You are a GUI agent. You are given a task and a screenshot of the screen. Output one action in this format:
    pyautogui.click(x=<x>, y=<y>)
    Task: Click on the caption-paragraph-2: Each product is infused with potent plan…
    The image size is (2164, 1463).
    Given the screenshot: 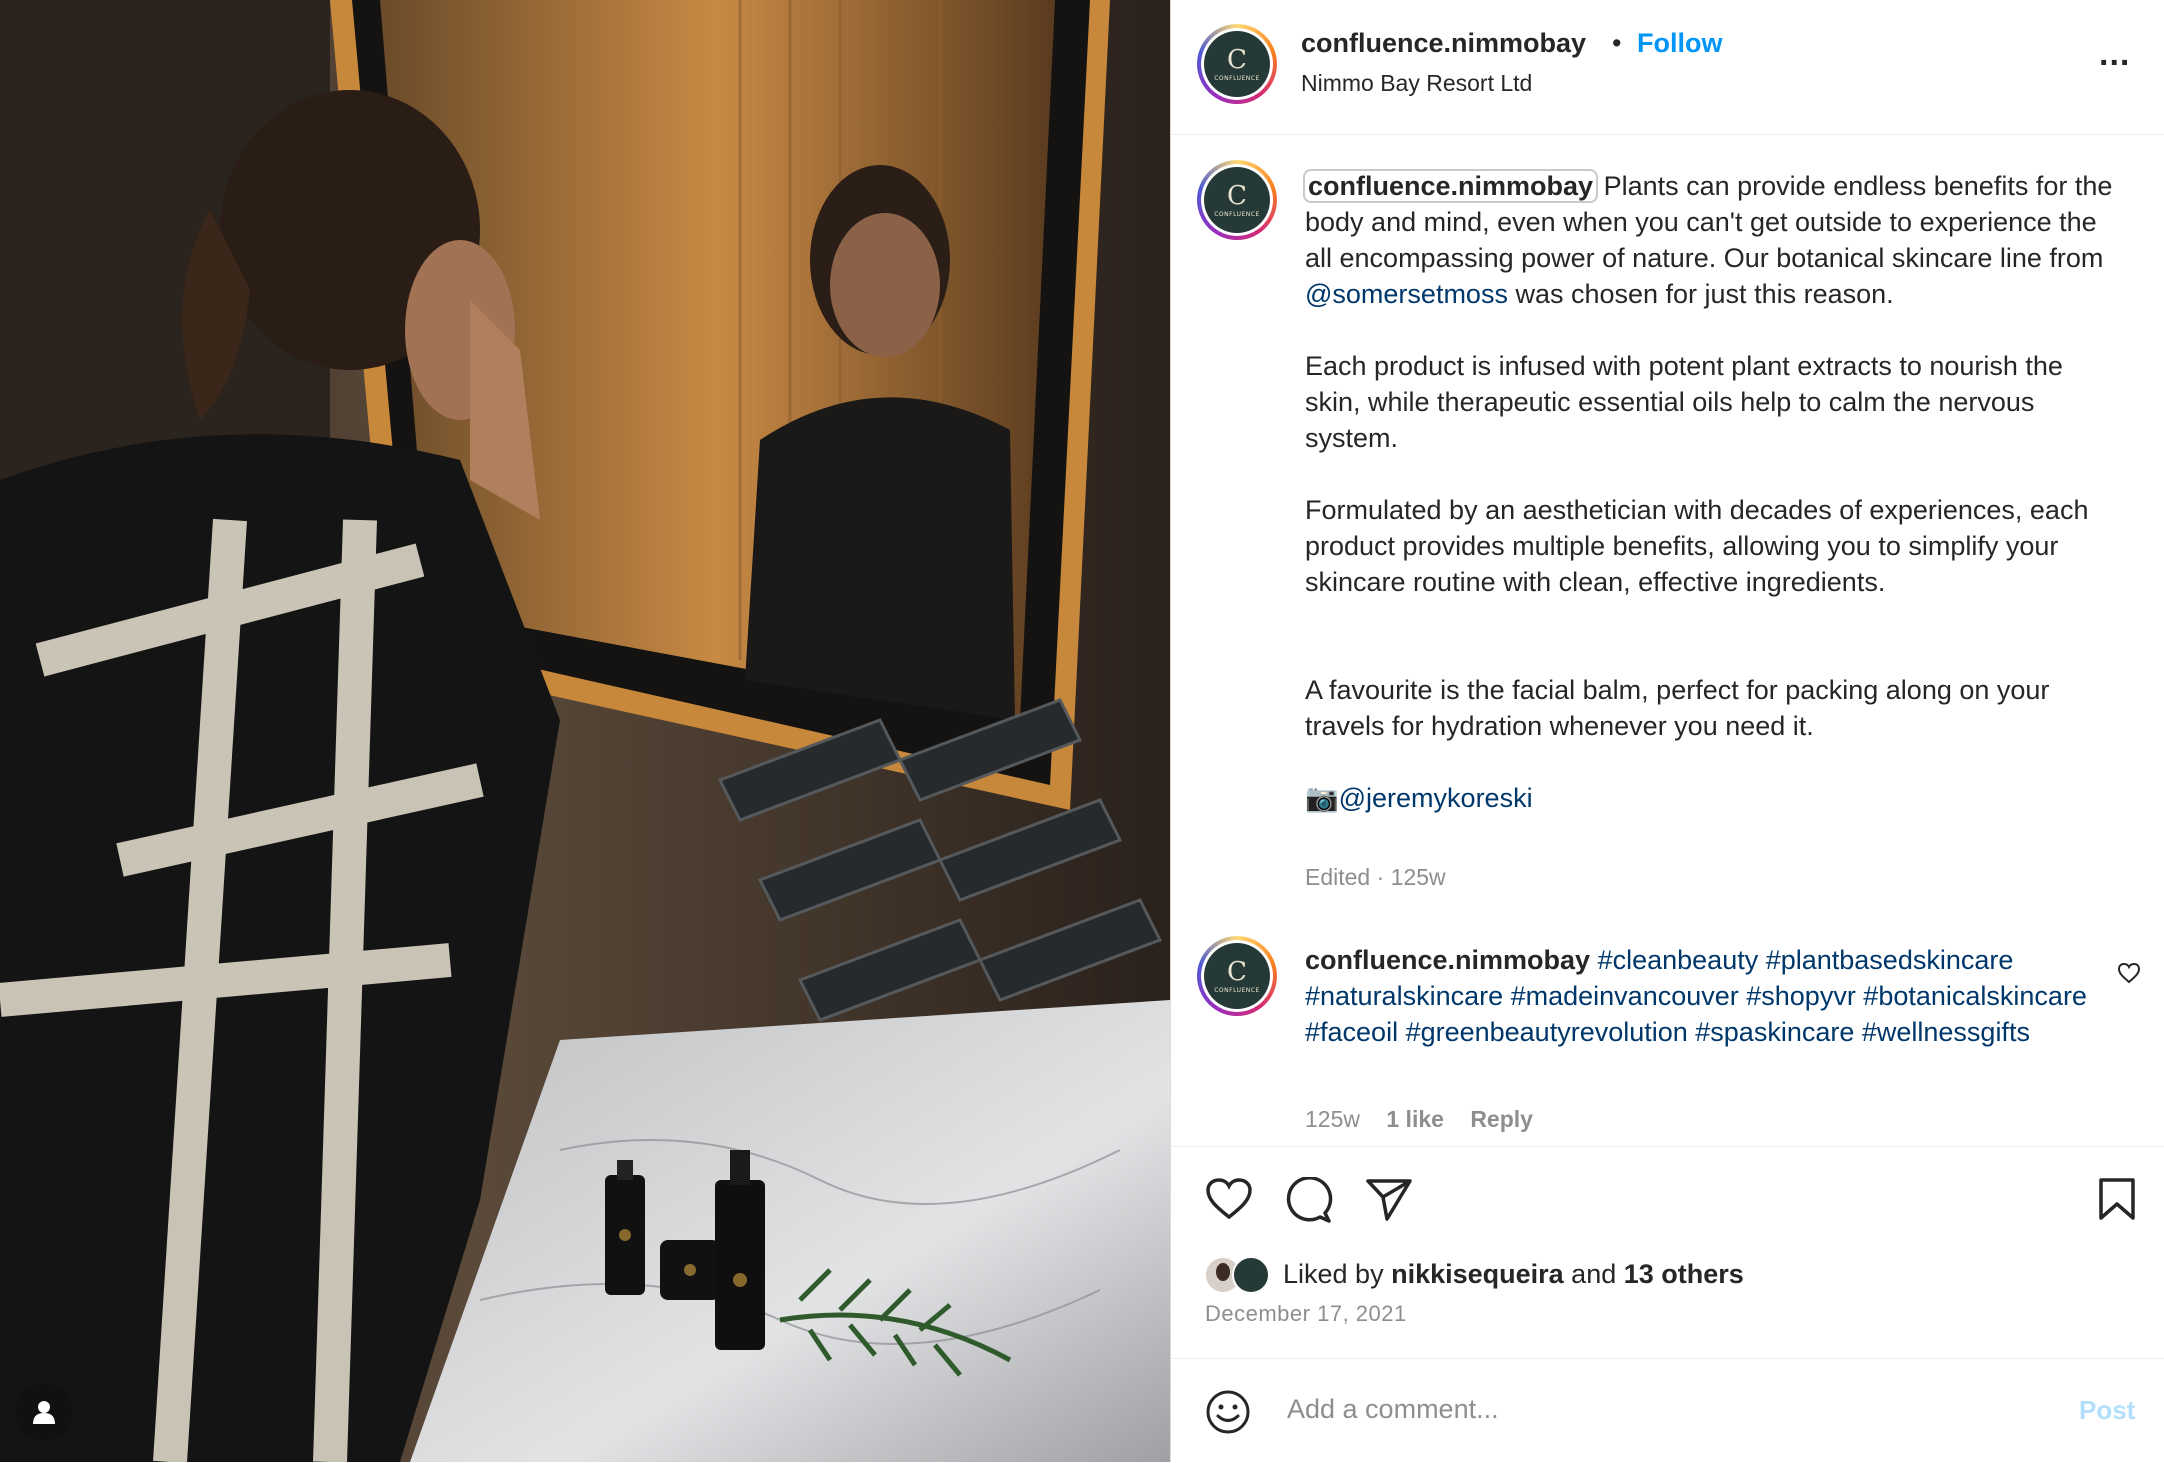 What is the action you would take?
    pyautogui.click(x=1684, y=402)
    